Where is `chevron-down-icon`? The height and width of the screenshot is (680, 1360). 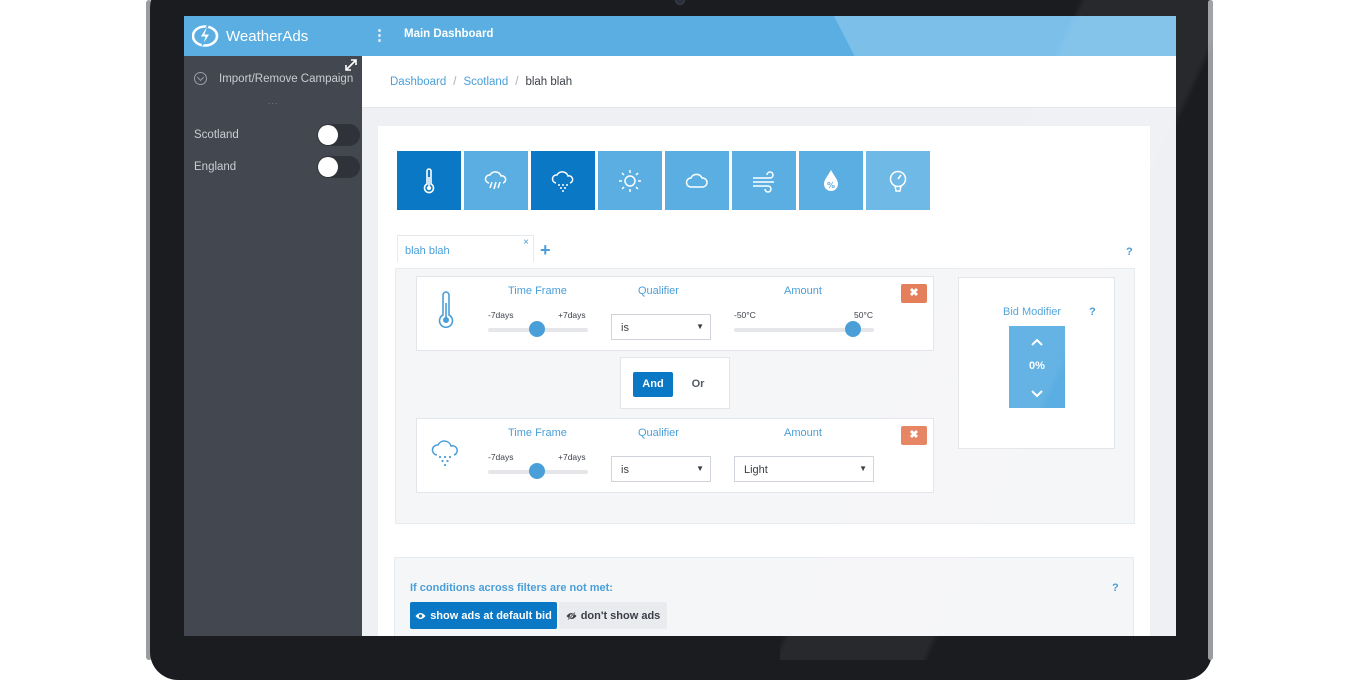
chevron-down-icon is located at coordinates (1037, 394).